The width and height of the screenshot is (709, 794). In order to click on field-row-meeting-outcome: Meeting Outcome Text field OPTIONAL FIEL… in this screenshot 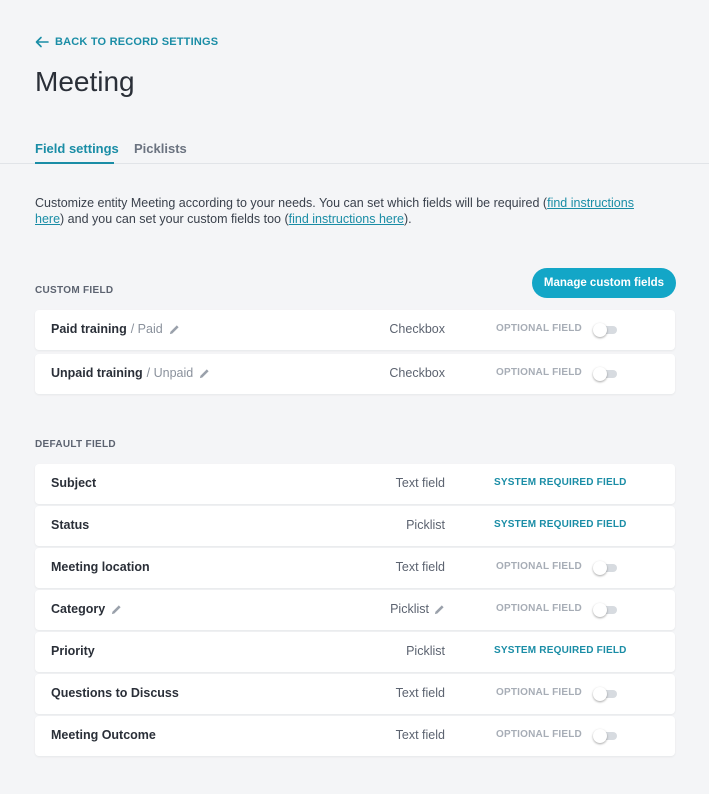, I will do `click(355, 736)`.